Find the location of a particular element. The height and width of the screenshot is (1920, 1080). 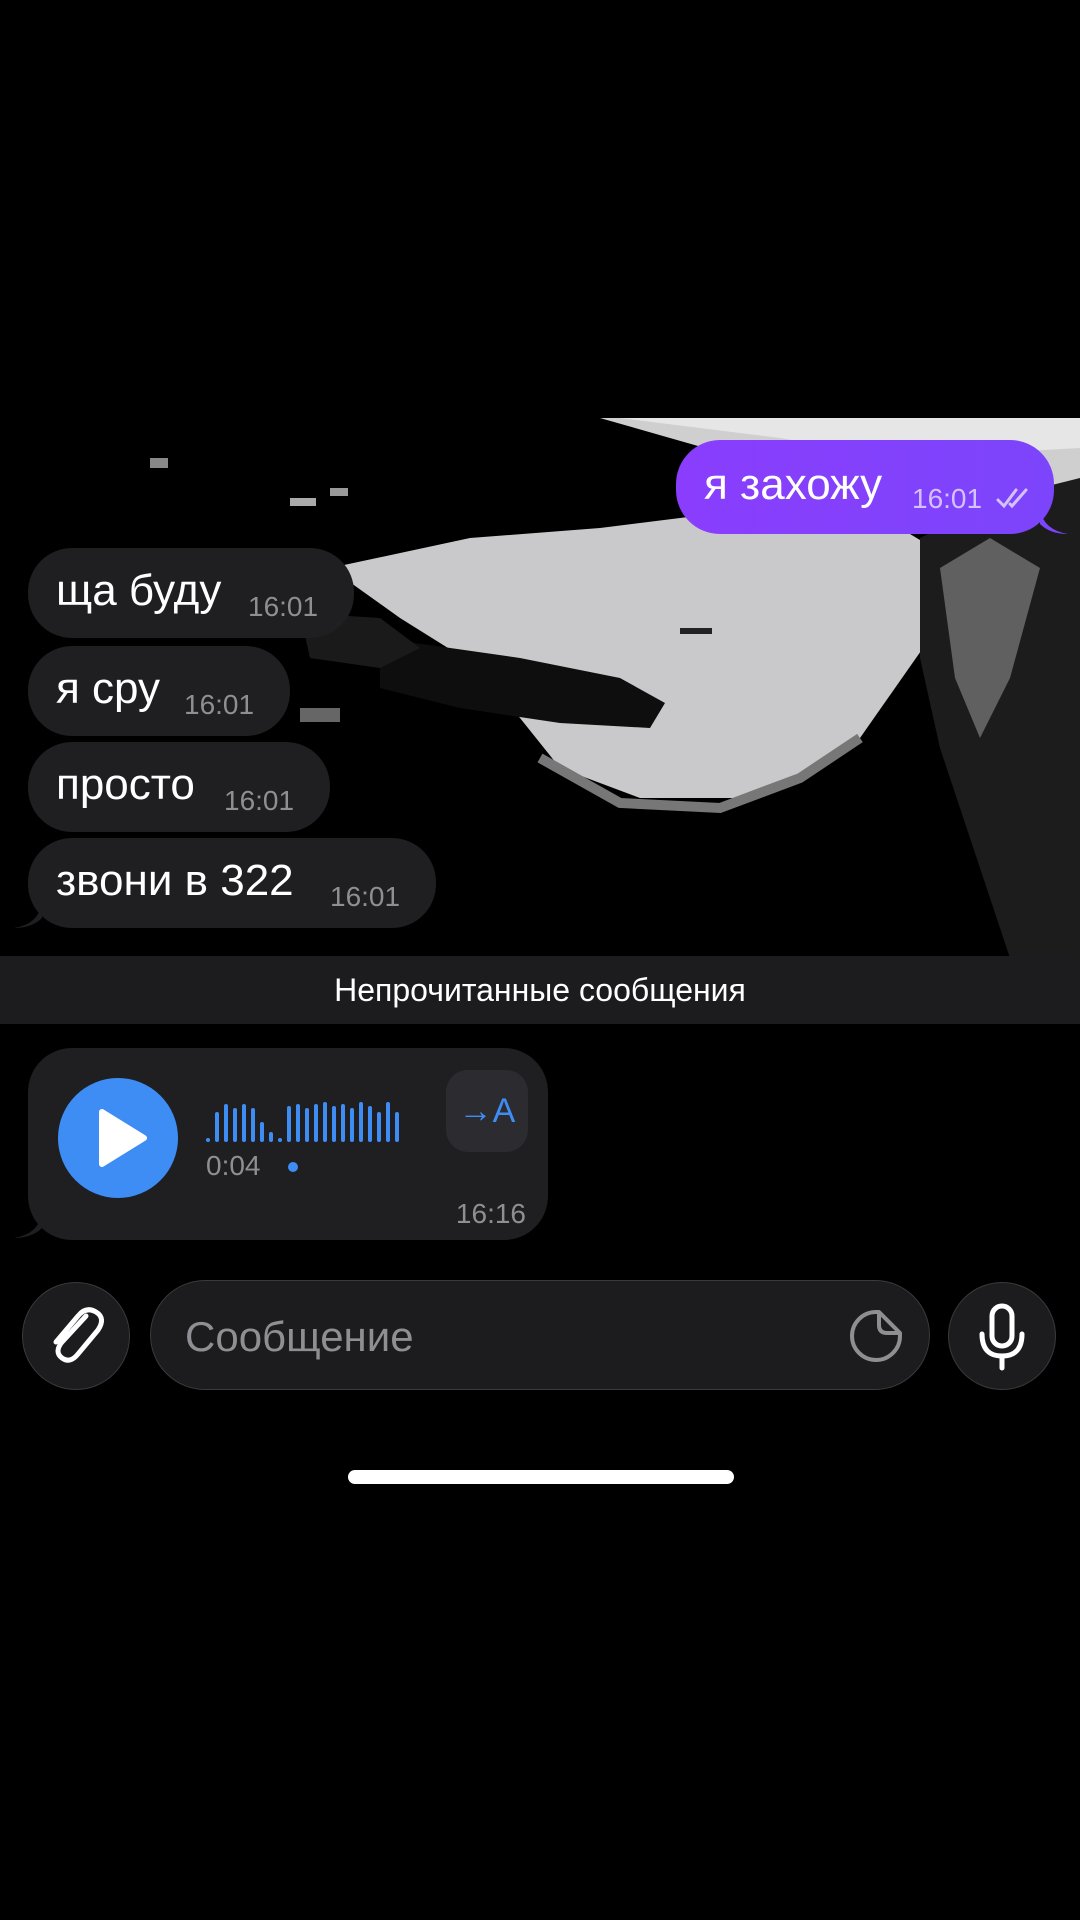

incoming-message: ща буду 16:01 is located at coordinates (191, 593).